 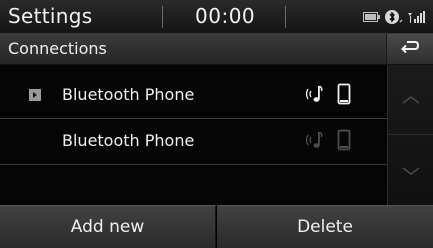 I want to click on add-new-button: Add new, so click(x=108, y=226).